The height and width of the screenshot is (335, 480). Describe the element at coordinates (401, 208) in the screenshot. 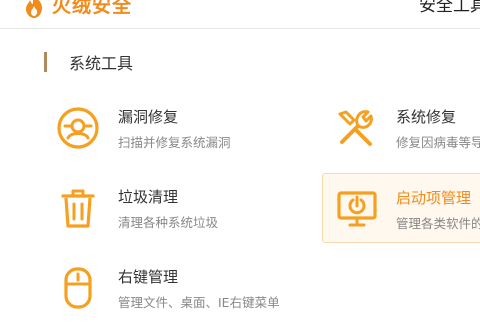

I see `tool-startup-manager: 启动项管理 管理各类软件的` at that location.